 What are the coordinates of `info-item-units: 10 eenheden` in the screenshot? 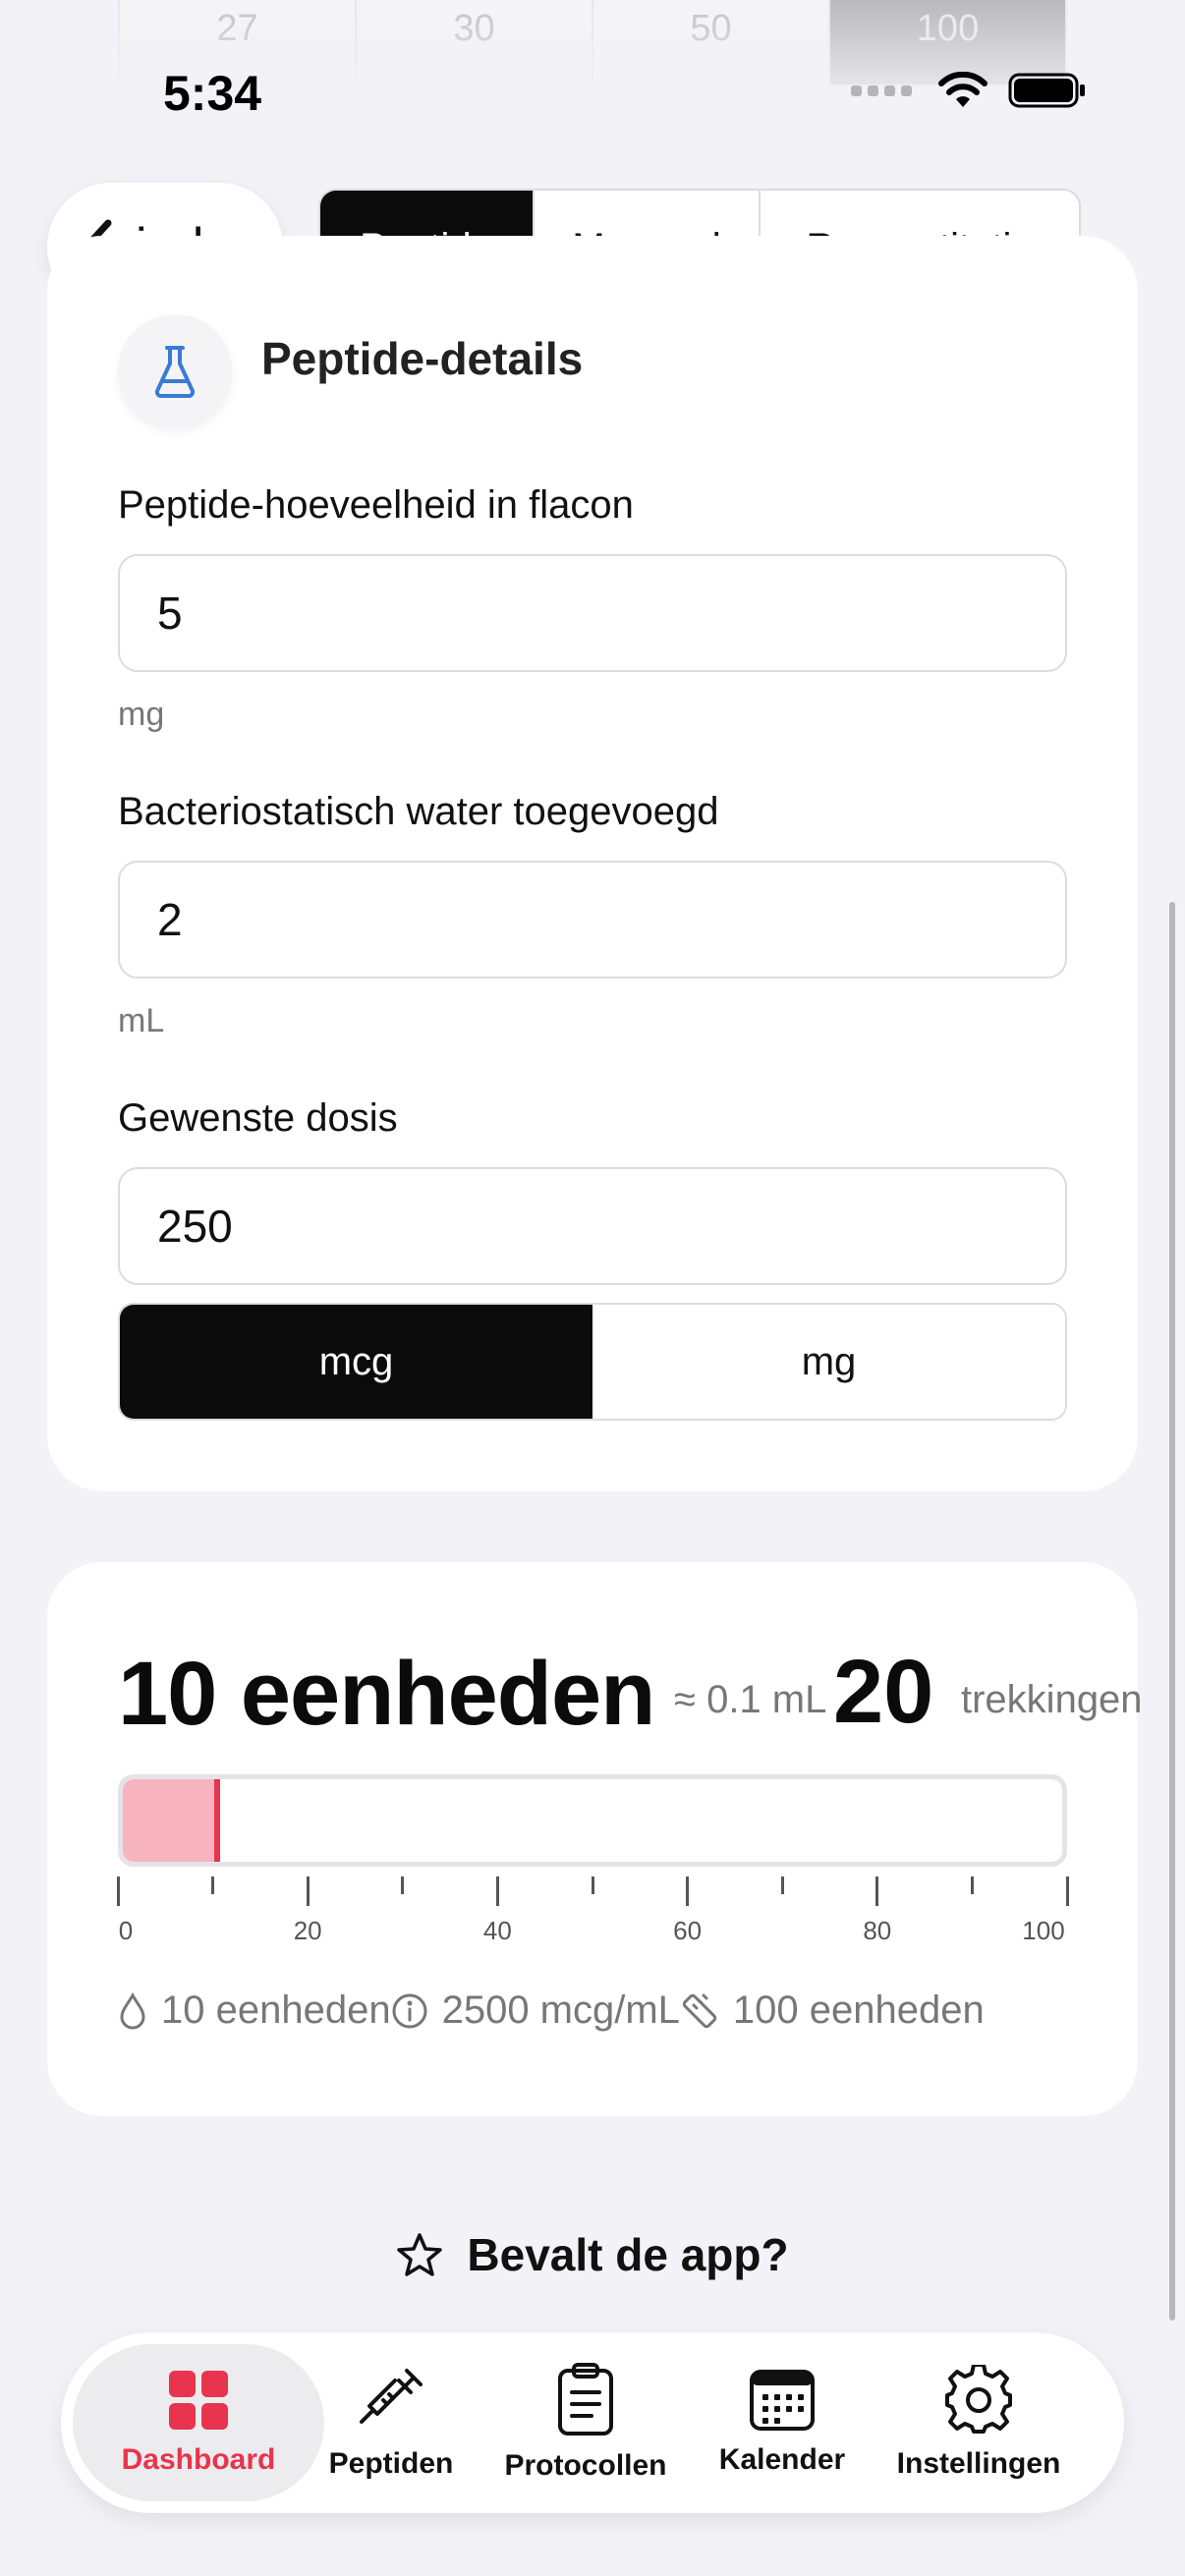 It's located at (255, 2010).